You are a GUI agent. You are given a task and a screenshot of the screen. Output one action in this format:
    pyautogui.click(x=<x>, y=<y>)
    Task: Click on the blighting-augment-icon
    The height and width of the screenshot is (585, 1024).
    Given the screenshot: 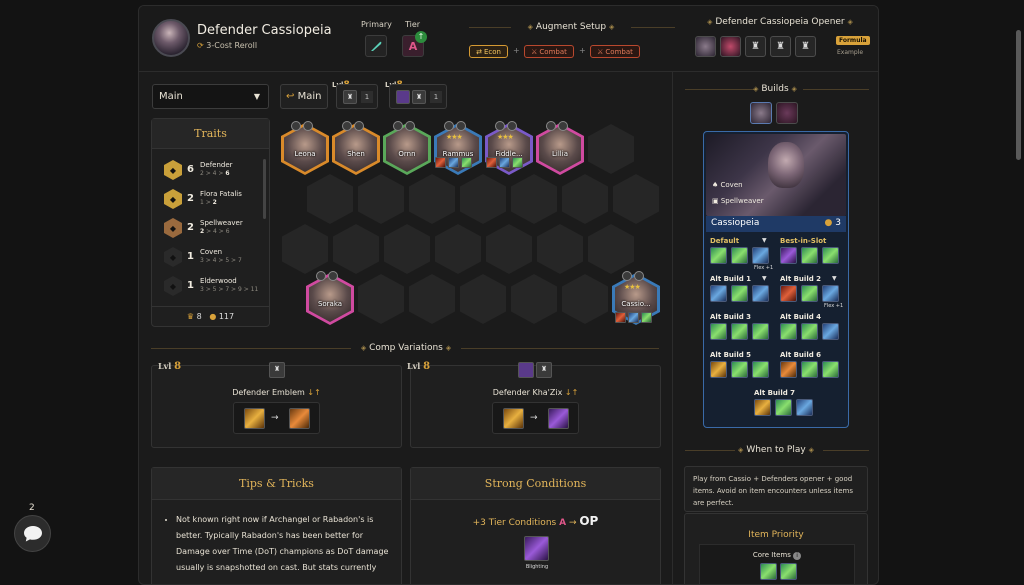 What is the action you would take?
    pyautogui.click(x=536, y=548)
    